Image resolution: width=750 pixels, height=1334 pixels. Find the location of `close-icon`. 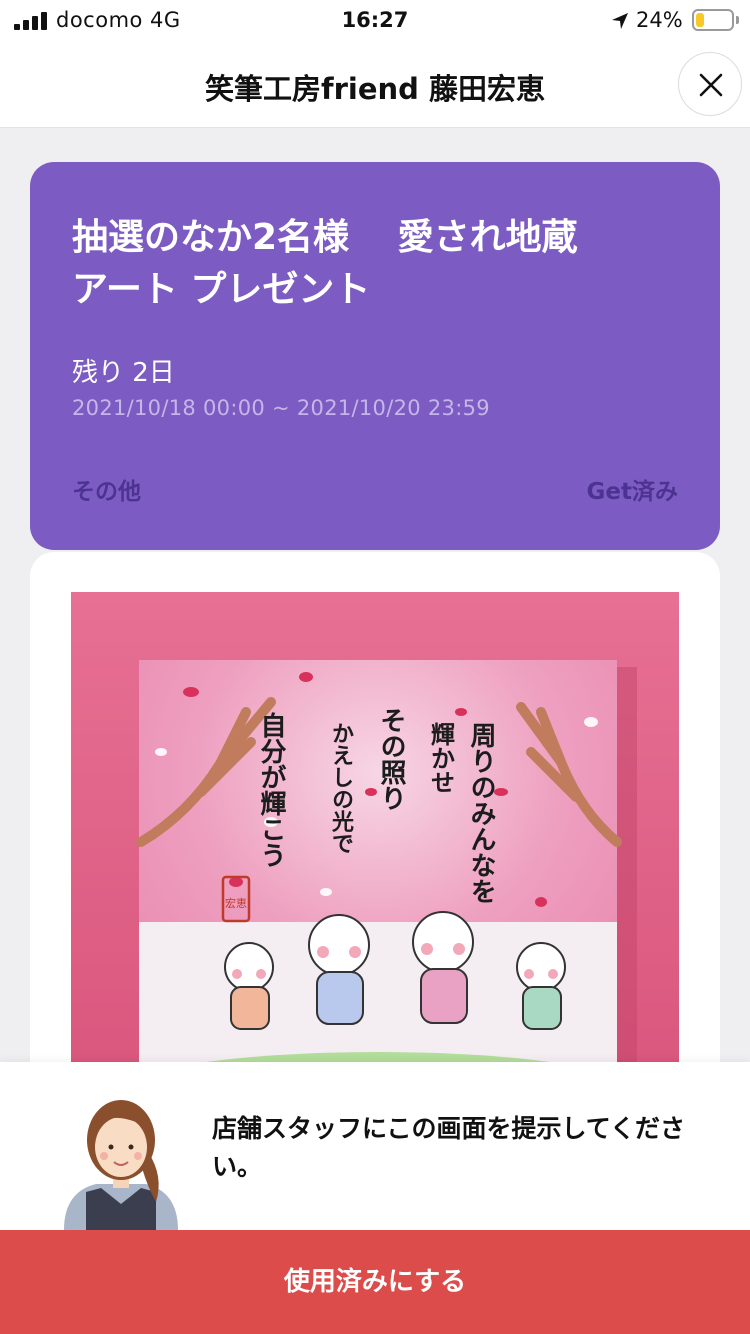

close-icon is located at coordinates (711, 85).